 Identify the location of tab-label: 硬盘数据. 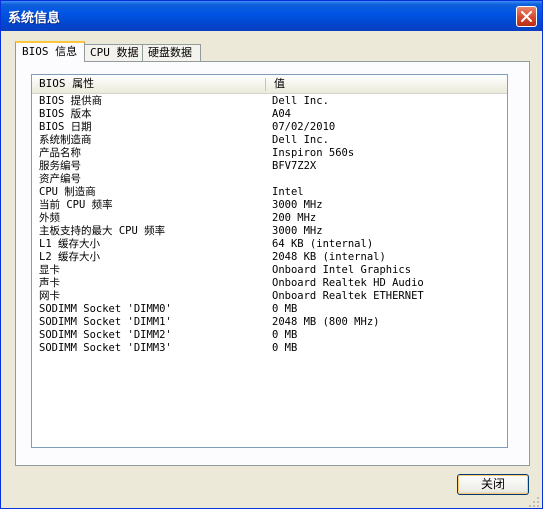
(170, 52).